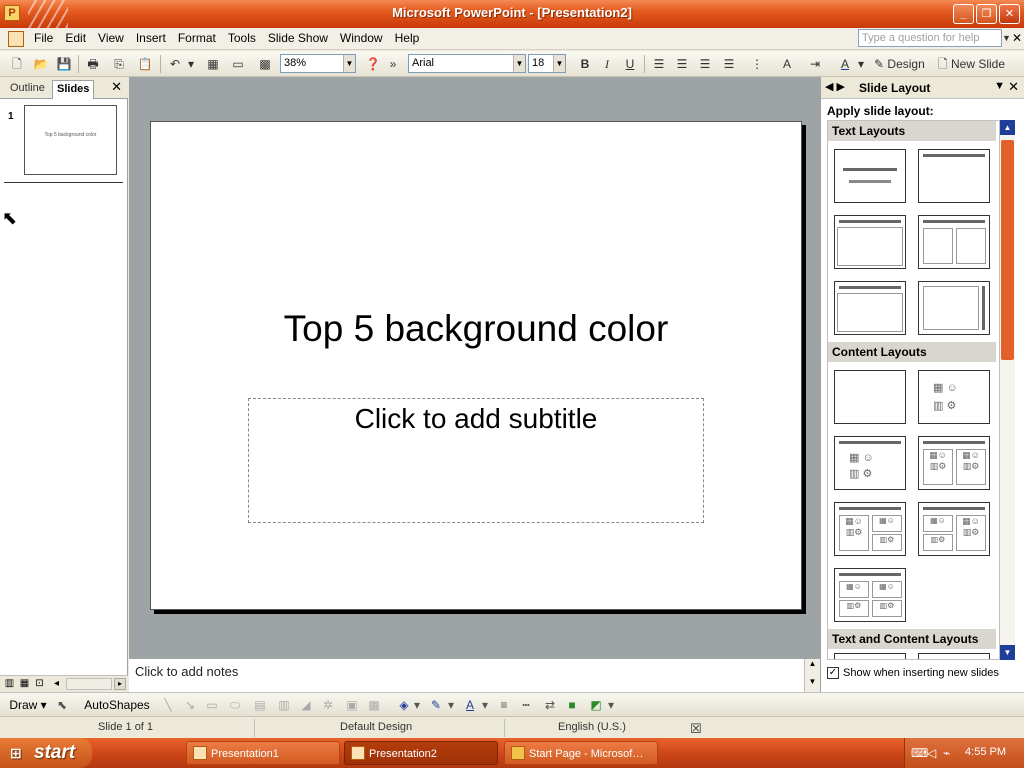 The width and height of the screenshot is (1024, 768). What do you see at coordinates (238, 64) in the screenshot?
I see `insert-table-icon: ▭` at bounding box center [238, 64].